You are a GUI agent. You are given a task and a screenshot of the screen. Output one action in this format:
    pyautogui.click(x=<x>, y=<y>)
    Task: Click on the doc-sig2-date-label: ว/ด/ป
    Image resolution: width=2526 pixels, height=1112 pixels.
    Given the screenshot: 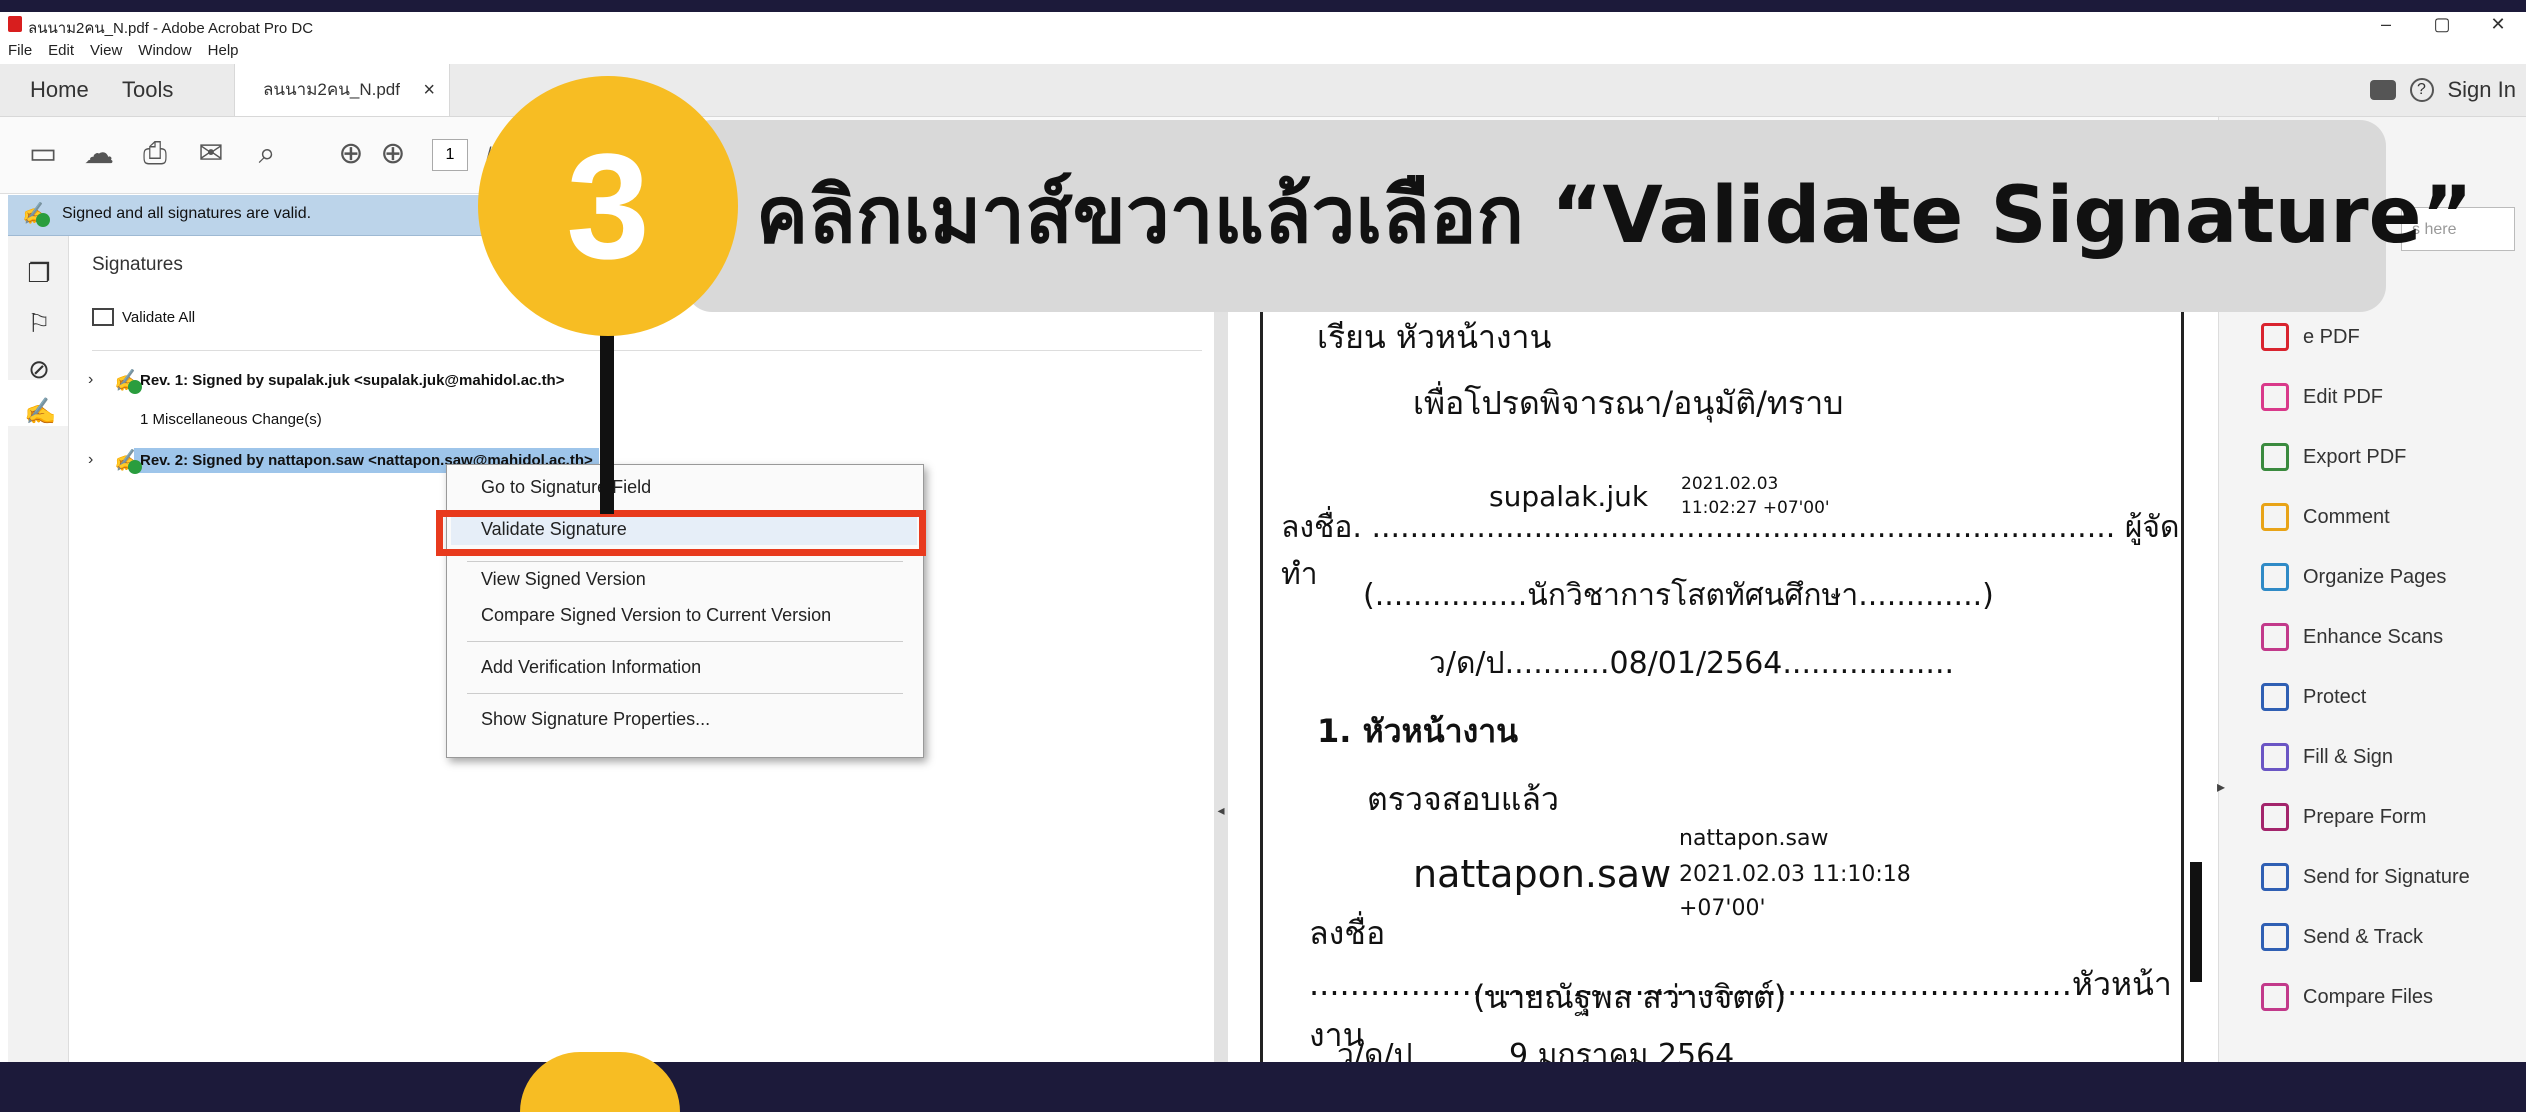 What is the action you would take?
    pyautogui.click(x=1375, y=1050)
    